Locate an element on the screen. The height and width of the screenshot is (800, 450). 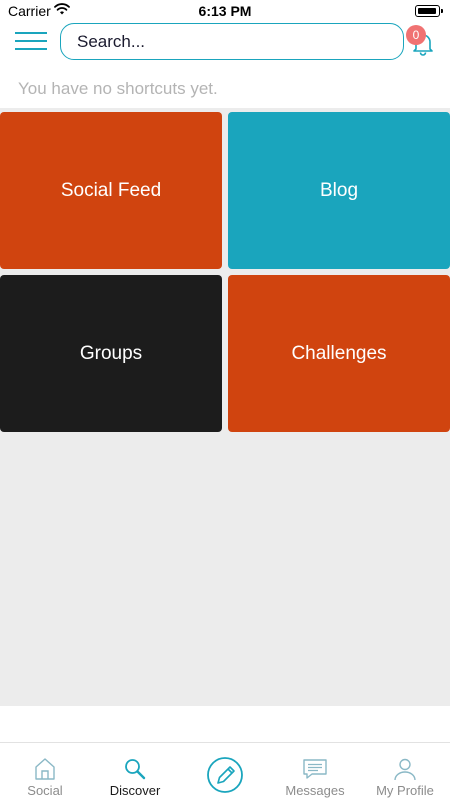
tab-social: Social is located at coordinates (45, 771).